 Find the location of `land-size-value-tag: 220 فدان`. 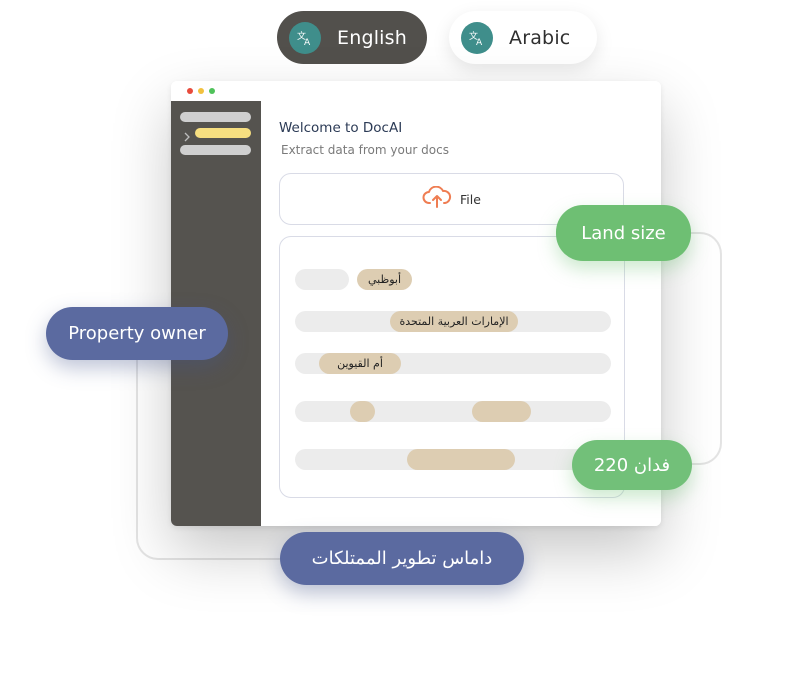

land-size-value-tag: 220 فدان is located at coordinates (632, 465).